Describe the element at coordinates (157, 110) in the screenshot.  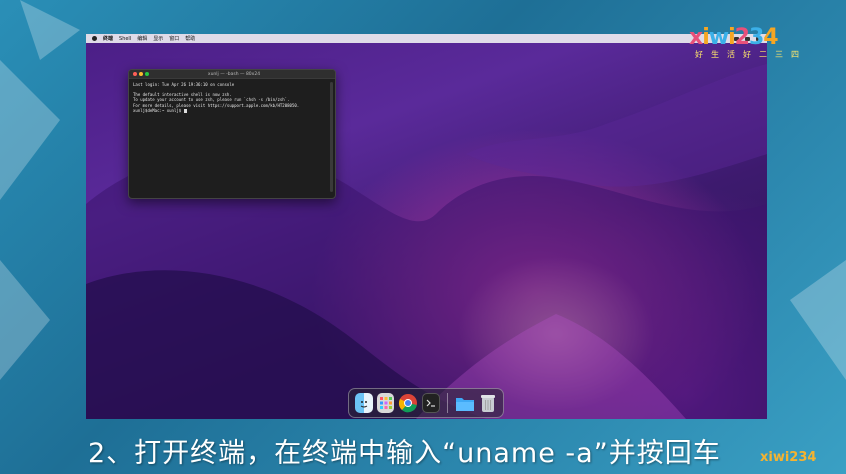
I see `prompt-text: xunlj$deMac:~ xunlj$` at that location.